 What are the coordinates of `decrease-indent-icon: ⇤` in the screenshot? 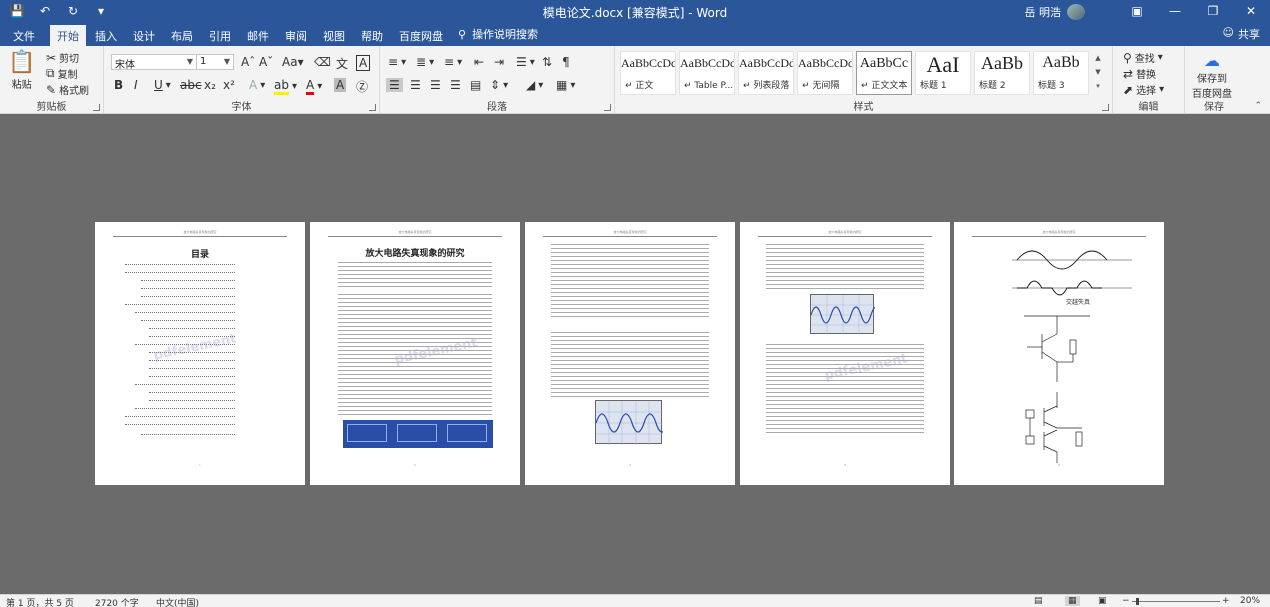 It's located at (479, 62).